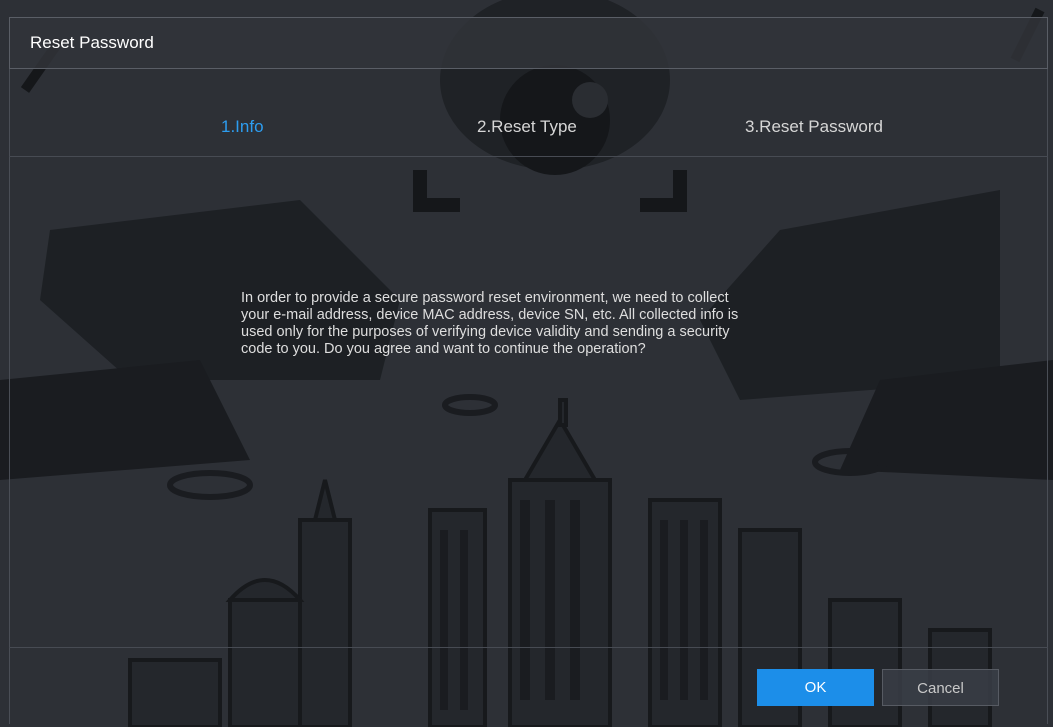  What do you see at coordinates (528, 647) in the screenshot?
I see `footer-divider` at bounding box center [528, 647].